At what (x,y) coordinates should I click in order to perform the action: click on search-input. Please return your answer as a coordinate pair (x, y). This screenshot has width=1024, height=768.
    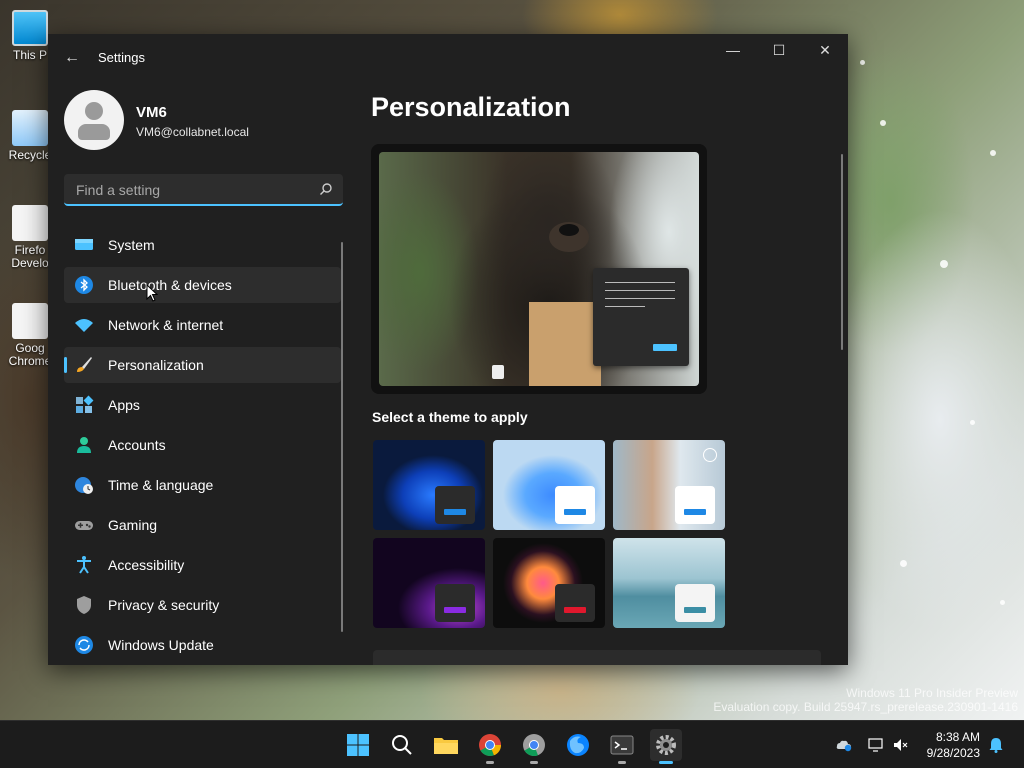
    Looking at the image, I should click on (193, 190).